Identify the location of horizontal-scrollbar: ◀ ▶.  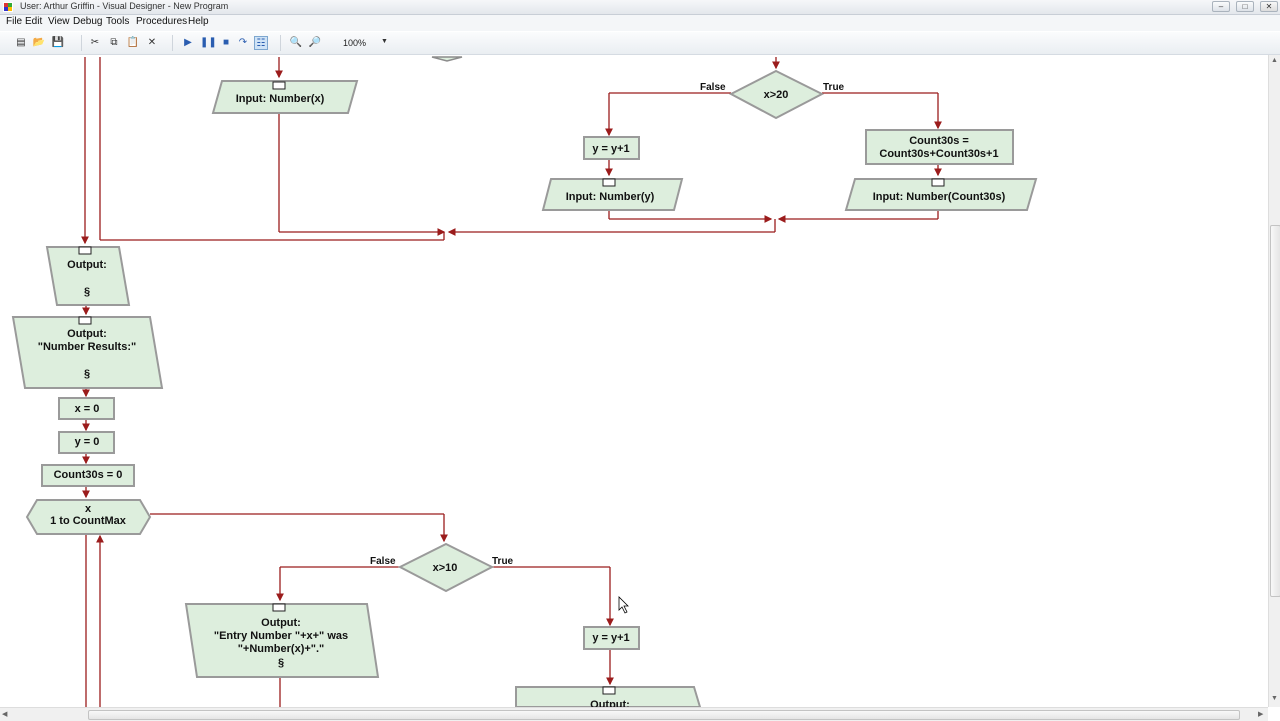
(634, 714).